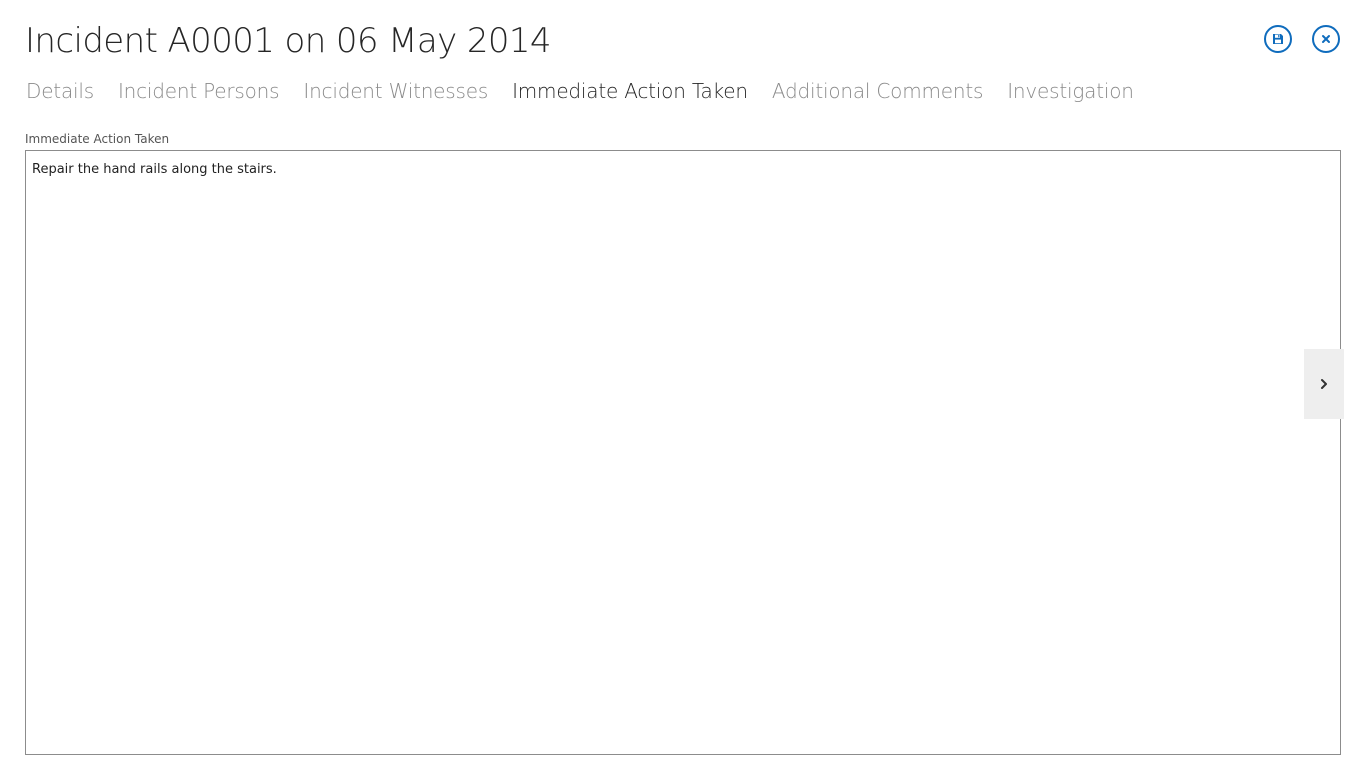  I want to click on tab-investigation: Investigation, so click(1070, 91).